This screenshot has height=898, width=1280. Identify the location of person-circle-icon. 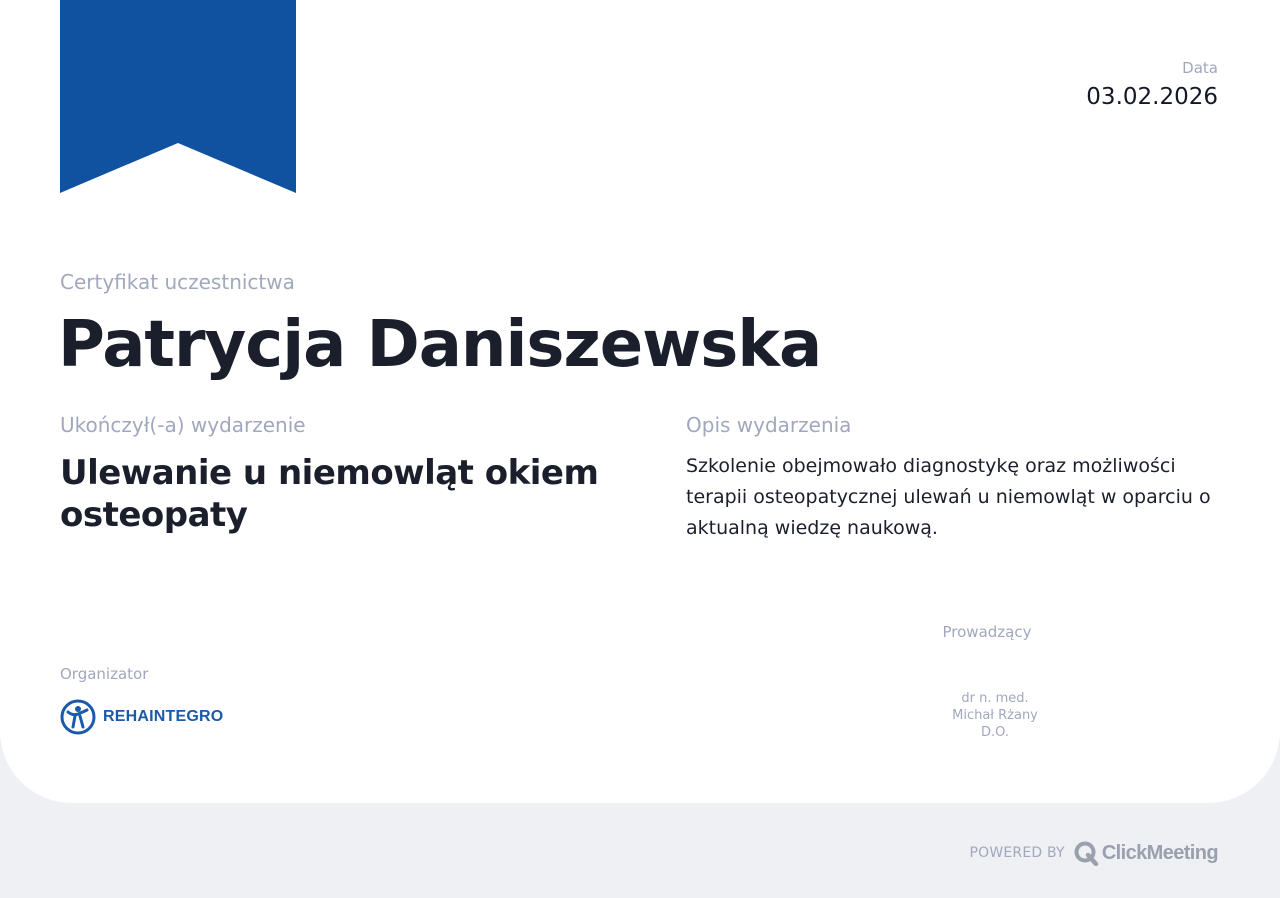
(78, 717).